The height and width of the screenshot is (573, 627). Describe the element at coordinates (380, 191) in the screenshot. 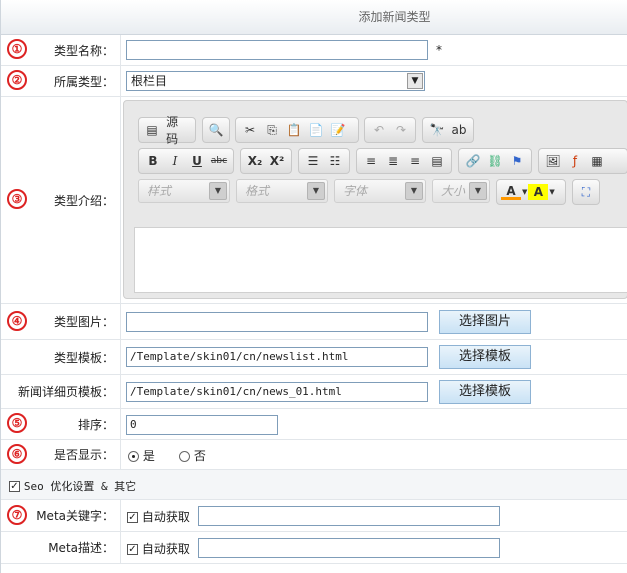

I see `font-combo: 字体 ▼` at that location.